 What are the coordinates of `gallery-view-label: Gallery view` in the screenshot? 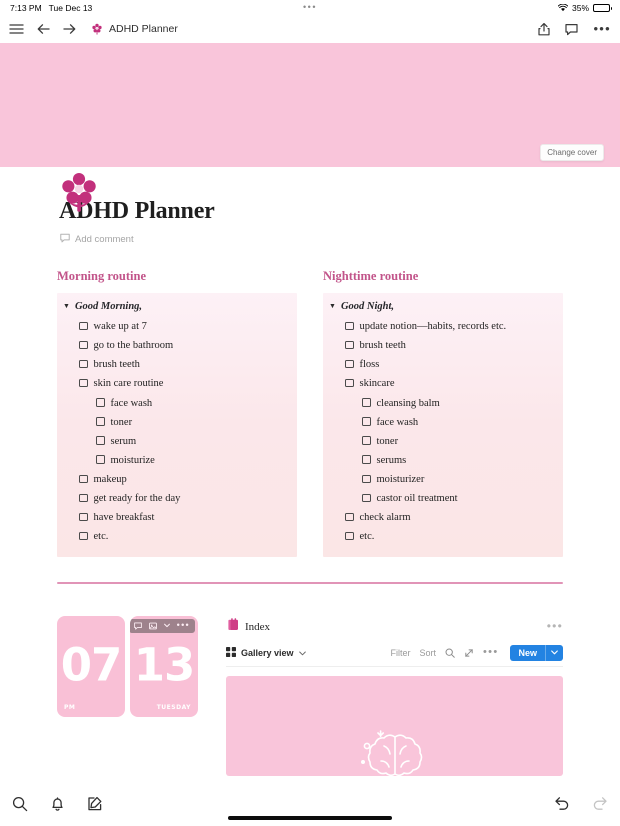 It's located at (267, 652).